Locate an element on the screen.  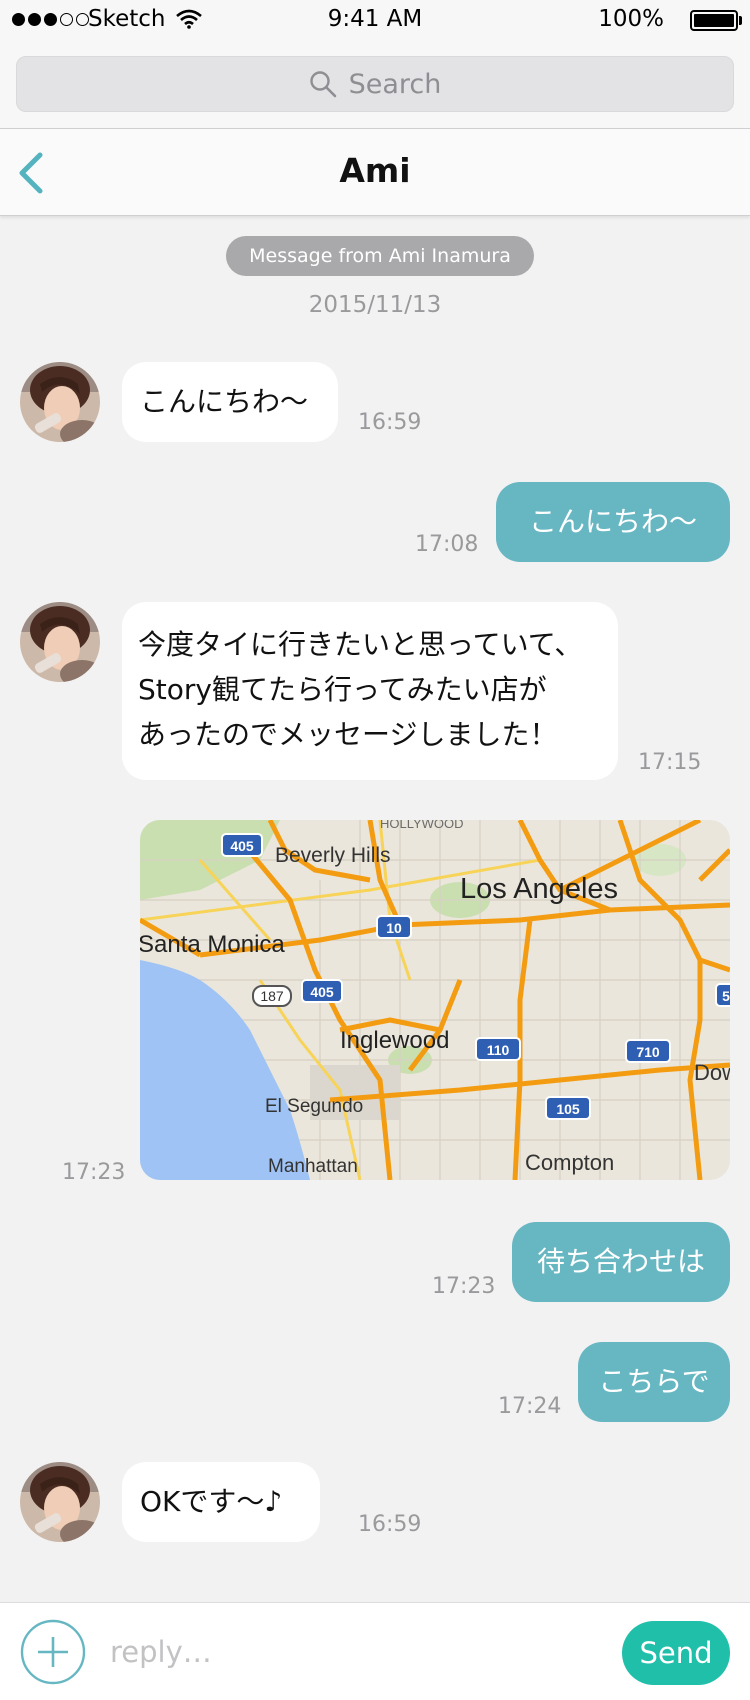
status-bar: Sketch 9:41 AM 100% is located at coordinates (375, 20).